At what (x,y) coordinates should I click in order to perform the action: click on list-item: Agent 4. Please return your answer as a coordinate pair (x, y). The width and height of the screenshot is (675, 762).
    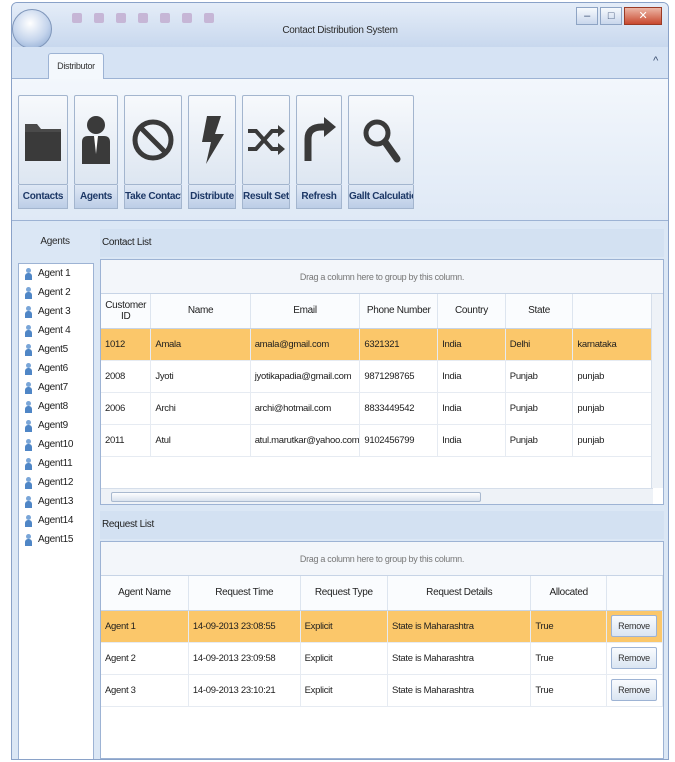
    Looking at the image, I should click on (56, 330).